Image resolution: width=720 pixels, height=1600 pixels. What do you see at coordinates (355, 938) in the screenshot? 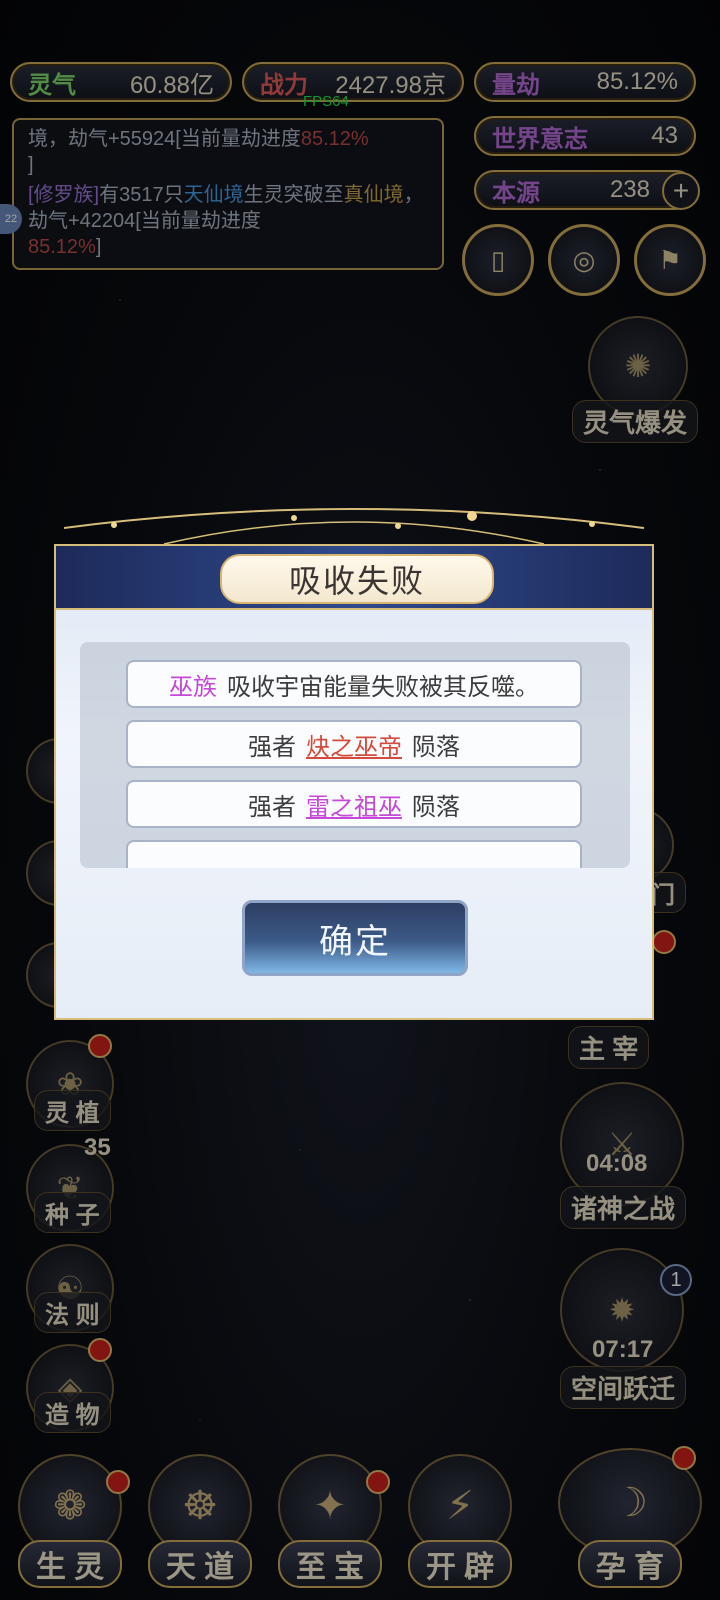
I see `confirm-button: 确定` at bounding box center [355, 938].